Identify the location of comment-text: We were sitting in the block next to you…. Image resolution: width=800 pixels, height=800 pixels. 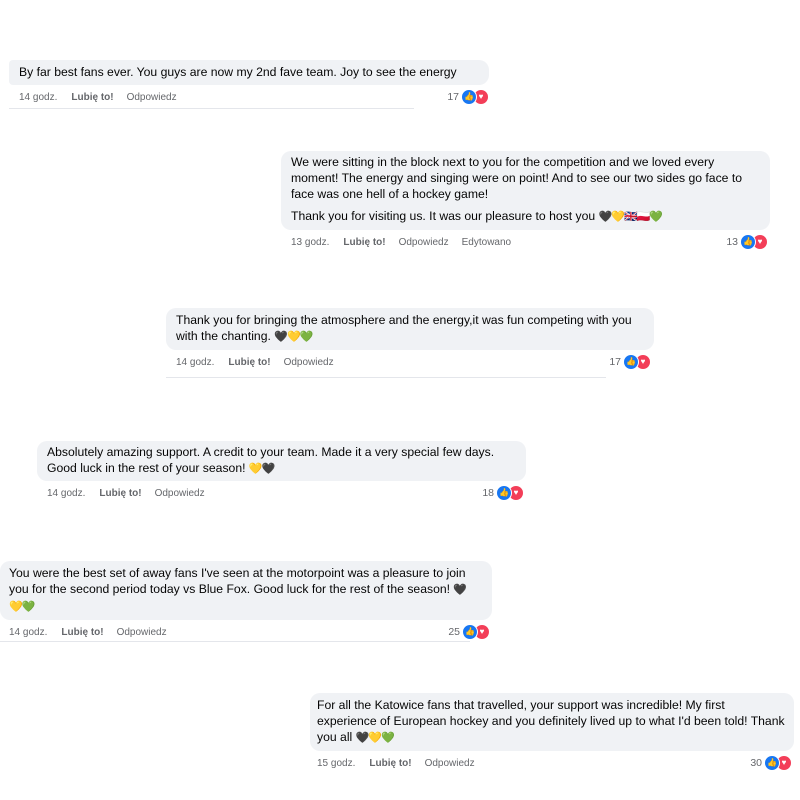
(516, 178).